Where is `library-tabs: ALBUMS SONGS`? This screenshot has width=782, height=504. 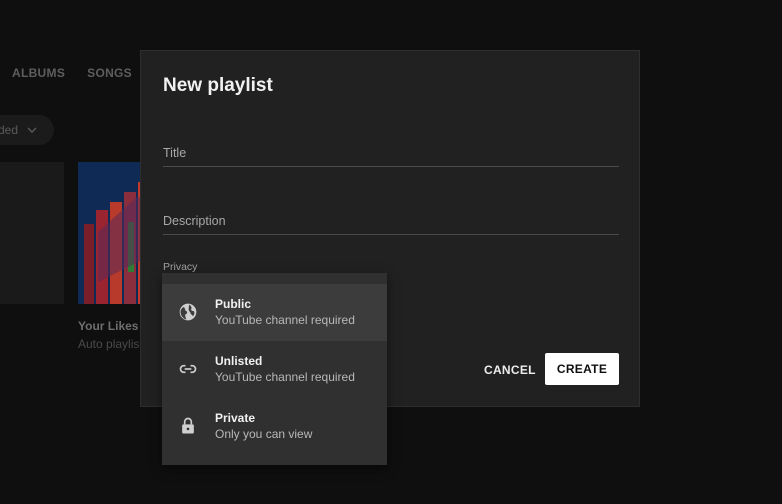 library-tabs: ALBUMS SONGS is located at coordinates (72, 73).